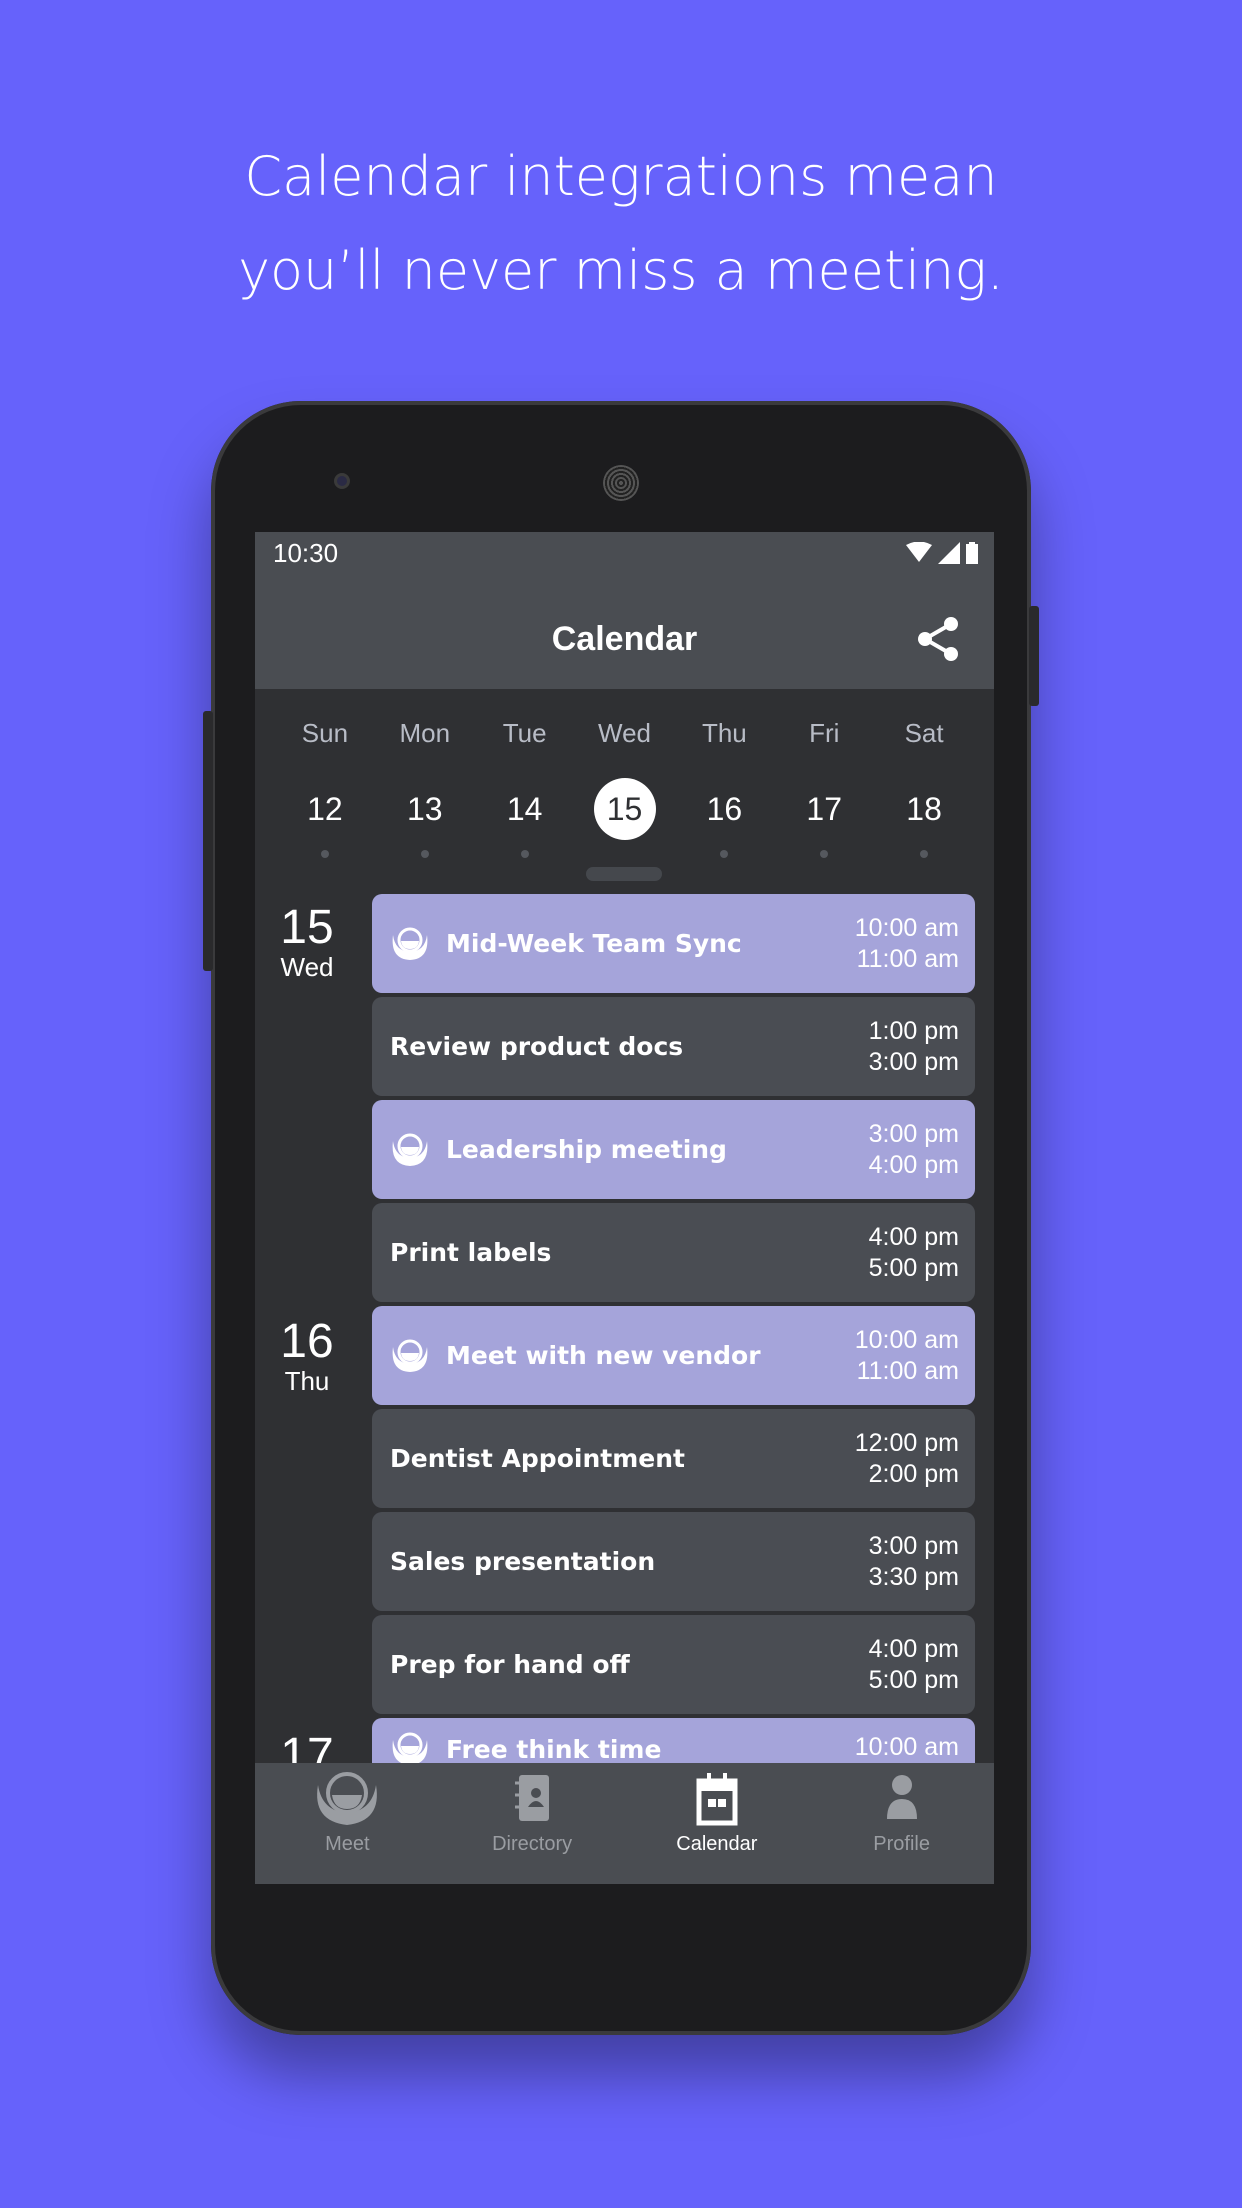 This screenshot has height=2208, width=1242. Describe the element at coordinates (307, 1357) in the screenshot. I see `date-group-label: 16 Thu` at that location.